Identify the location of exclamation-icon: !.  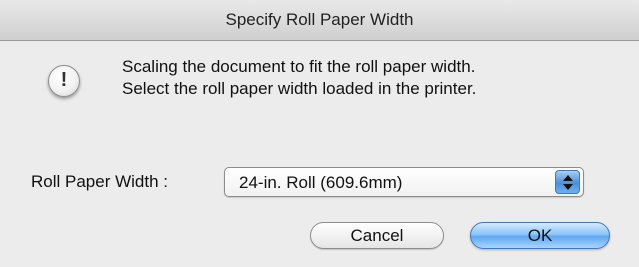
(64, 81).